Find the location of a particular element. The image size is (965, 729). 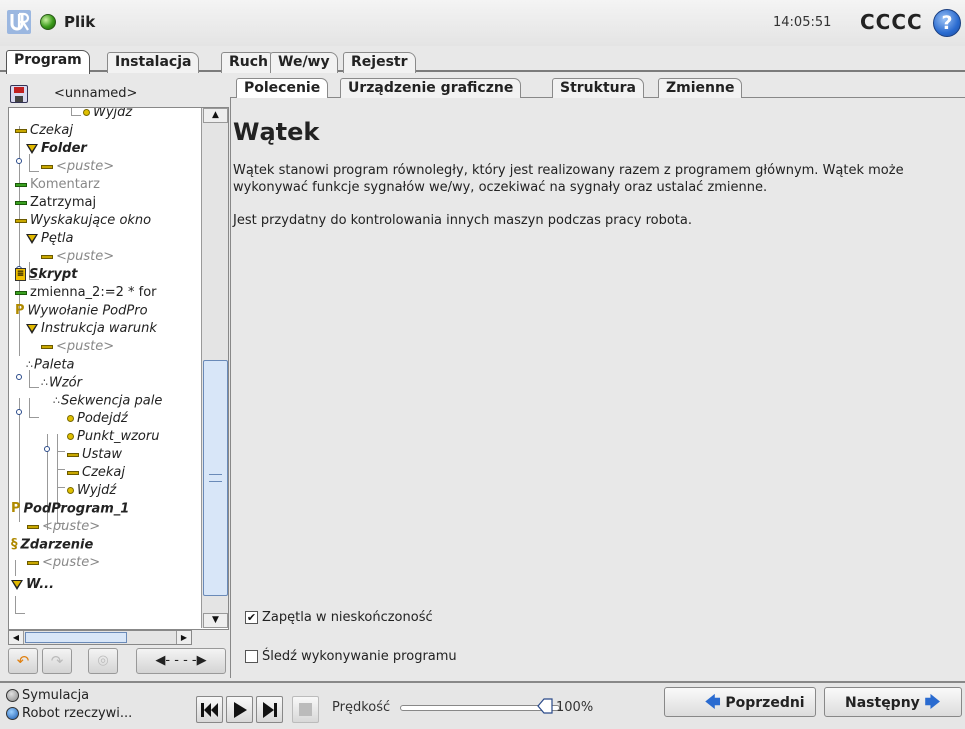

event-icon: § is located at coordinates (14, 544).